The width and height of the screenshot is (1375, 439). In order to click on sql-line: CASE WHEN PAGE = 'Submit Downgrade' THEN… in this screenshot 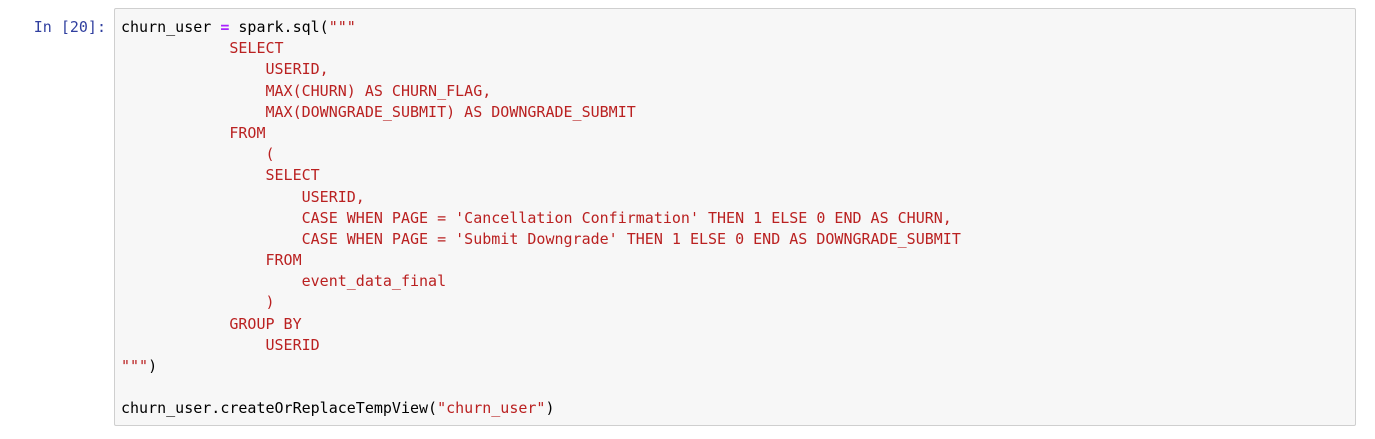, I will do `click(541, 238)`.